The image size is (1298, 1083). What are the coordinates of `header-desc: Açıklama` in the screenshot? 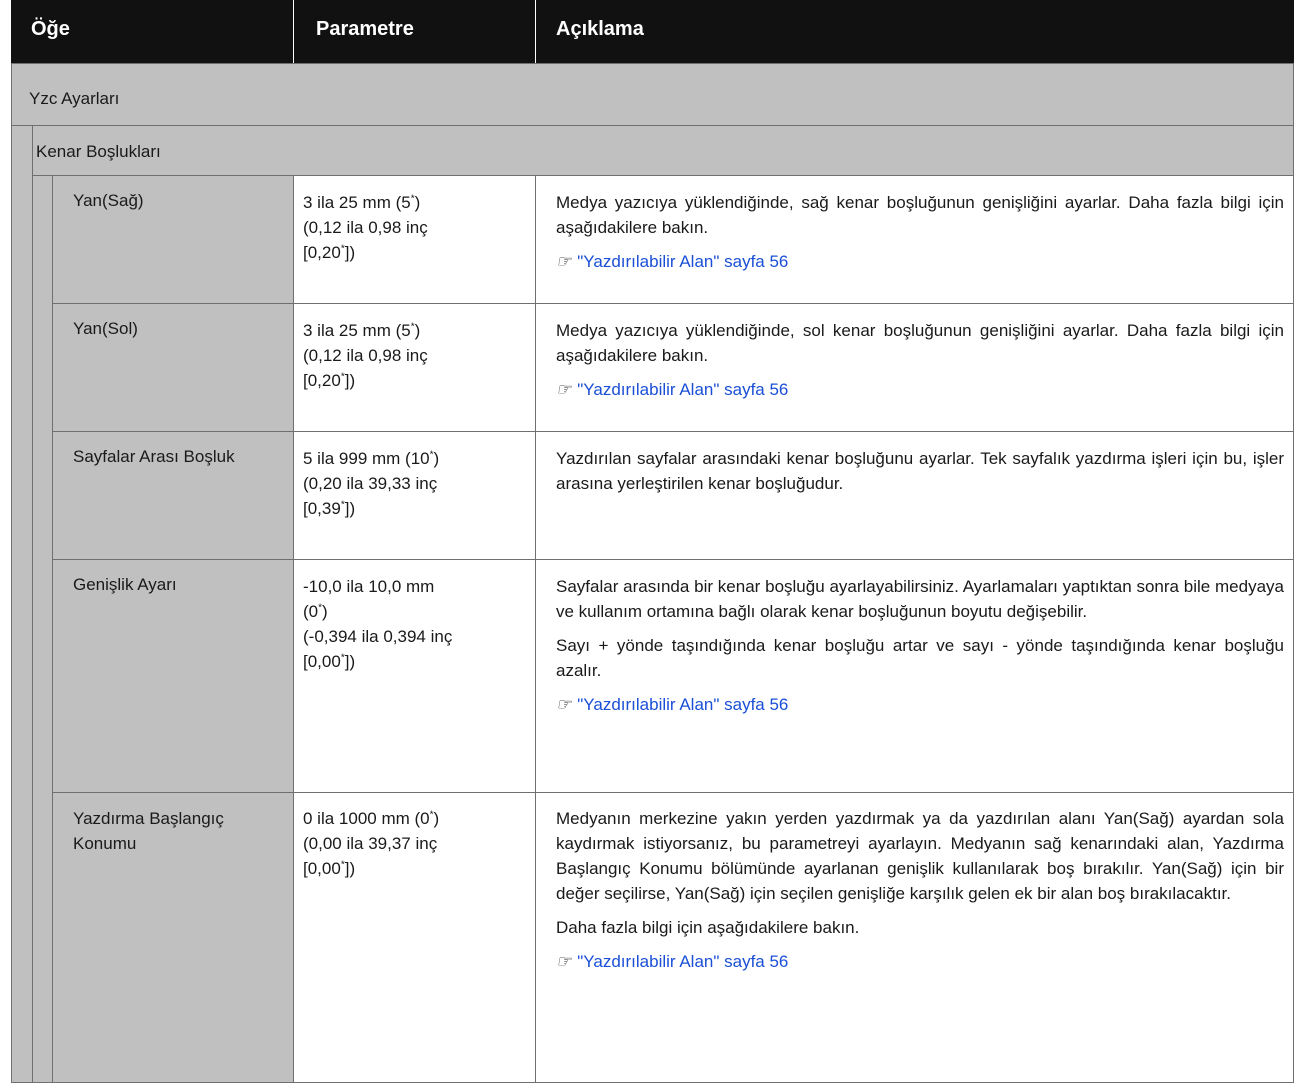 It's located at (600, 29).